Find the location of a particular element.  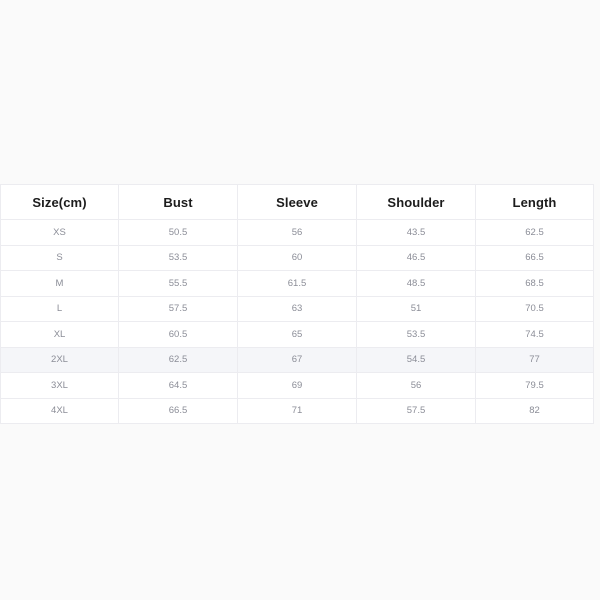

cell-length: 62.5 is located at coordinates (534, 232).